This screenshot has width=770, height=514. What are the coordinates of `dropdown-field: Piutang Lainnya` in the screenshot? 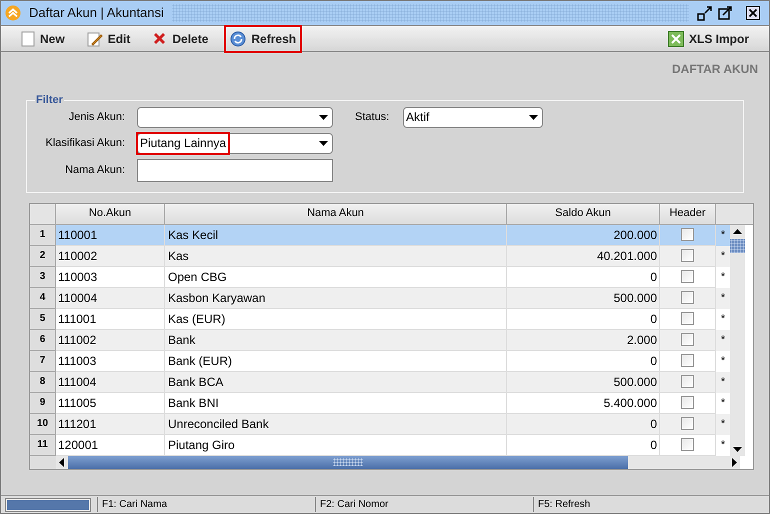 It's located at (235, 143).